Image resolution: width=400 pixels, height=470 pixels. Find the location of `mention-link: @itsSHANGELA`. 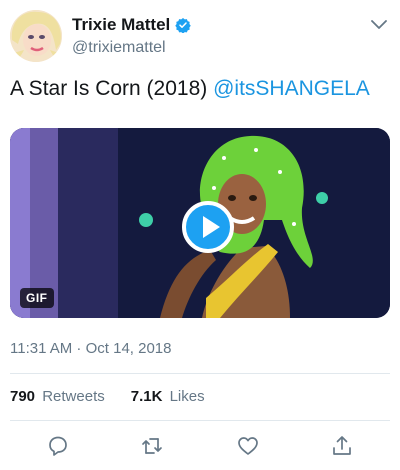

mention-link: @itsSHANGELA is located at coordinates (291, 88).